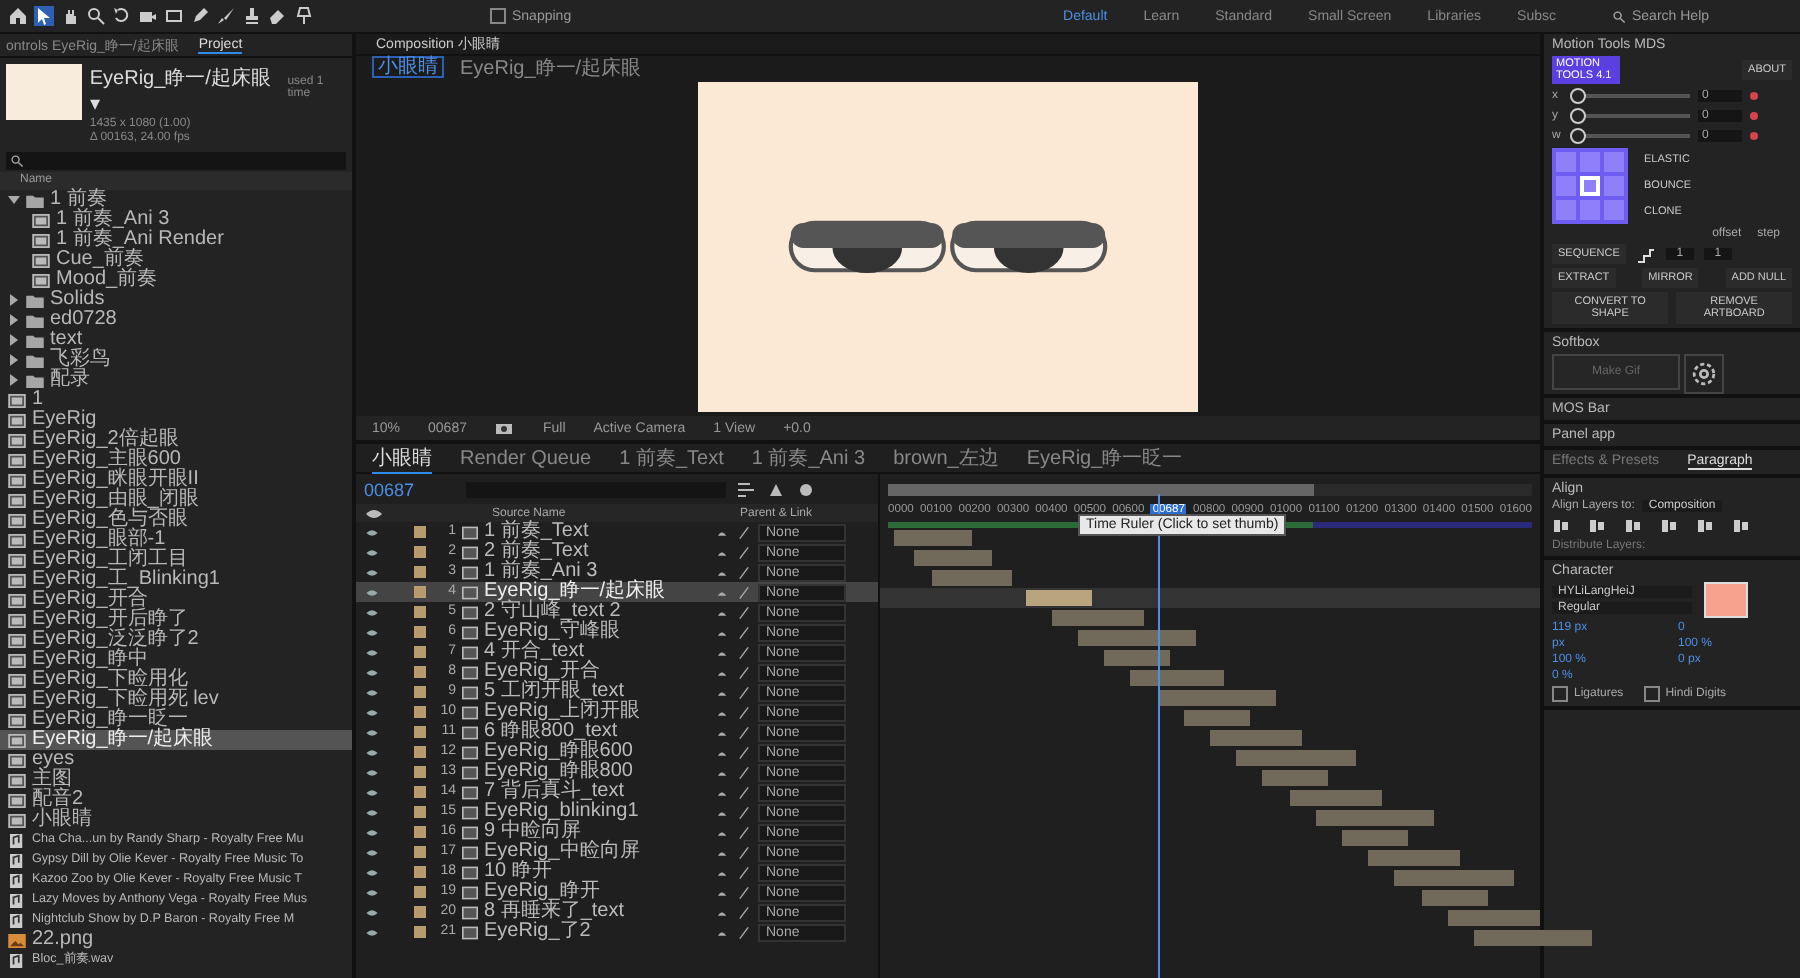 The image size is (1800, 978). Describe the element at coordinates (176, 240) in the screenshot. I see `project-item: 1 前奏_Ani Render` at that location.